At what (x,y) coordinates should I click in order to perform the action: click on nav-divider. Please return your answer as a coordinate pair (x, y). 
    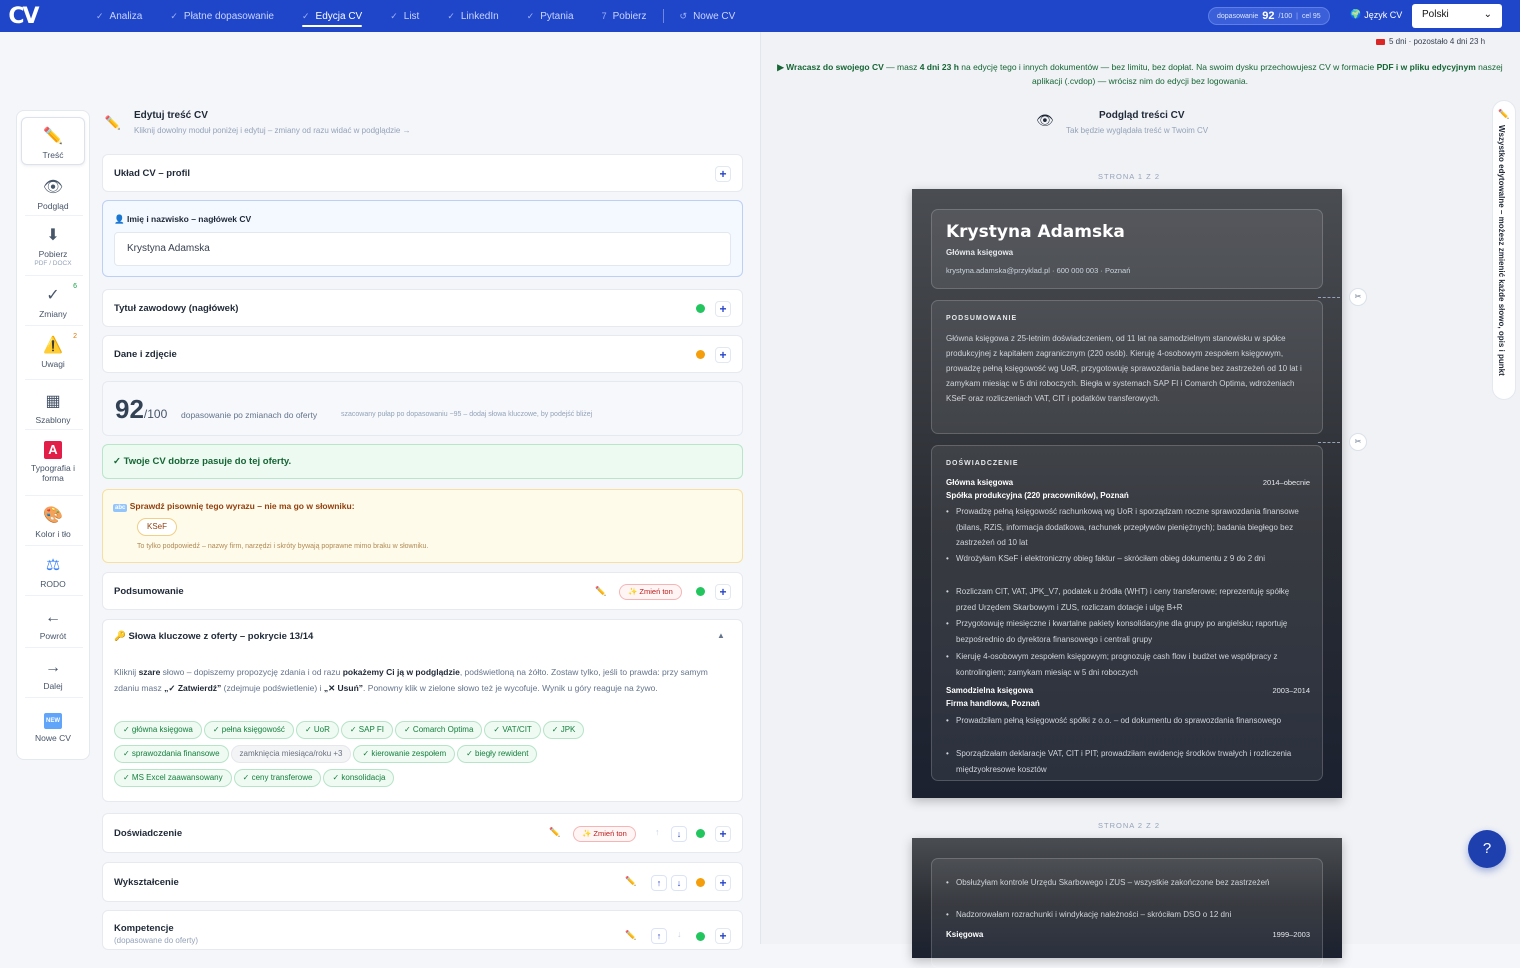
    Looking at the image, I should click on (663, 16).